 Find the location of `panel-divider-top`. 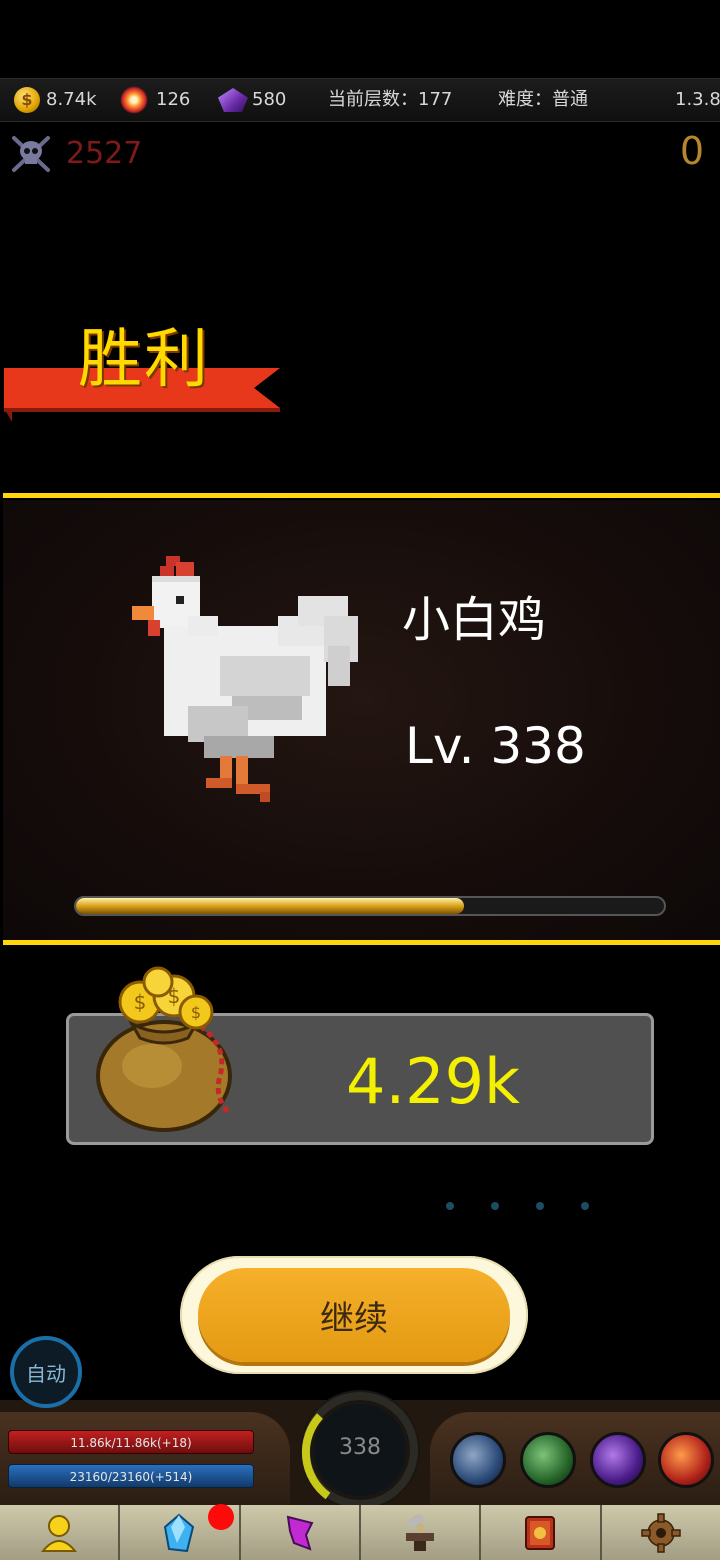

panel-divider-top is located at coordinates (361, 495).